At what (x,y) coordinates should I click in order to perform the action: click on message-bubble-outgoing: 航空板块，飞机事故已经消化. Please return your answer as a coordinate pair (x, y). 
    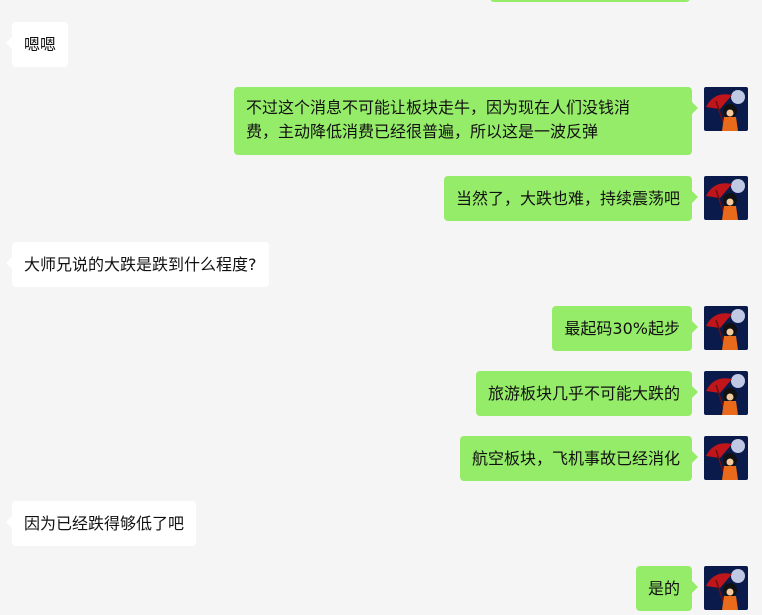
    Looking at the image, I should click on (579, 458).